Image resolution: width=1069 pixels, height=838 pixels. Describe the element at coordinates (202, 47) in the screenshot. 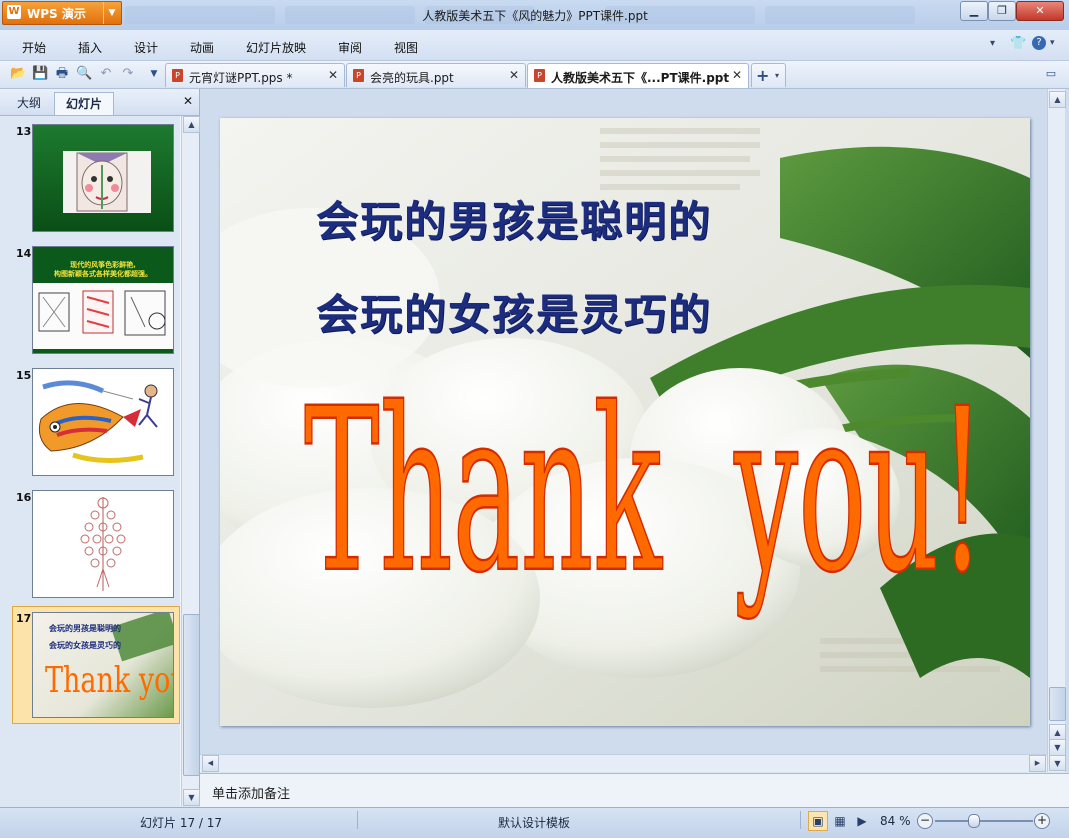

I see `menu-animation: 动画` at that location.